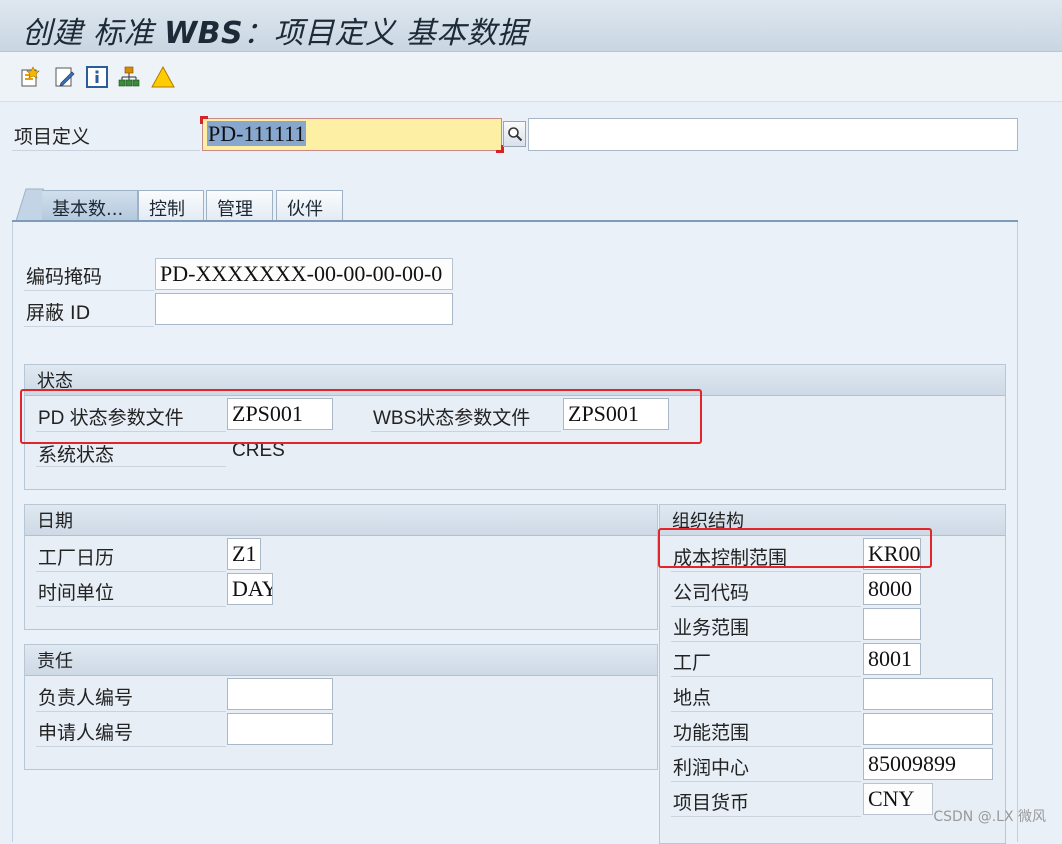 The image size is (1062, 844). What do you see at coordinates (76, 593) in the screenshot?
I see `time-unit-label: 时间单位` at bounding box center [76, 593].